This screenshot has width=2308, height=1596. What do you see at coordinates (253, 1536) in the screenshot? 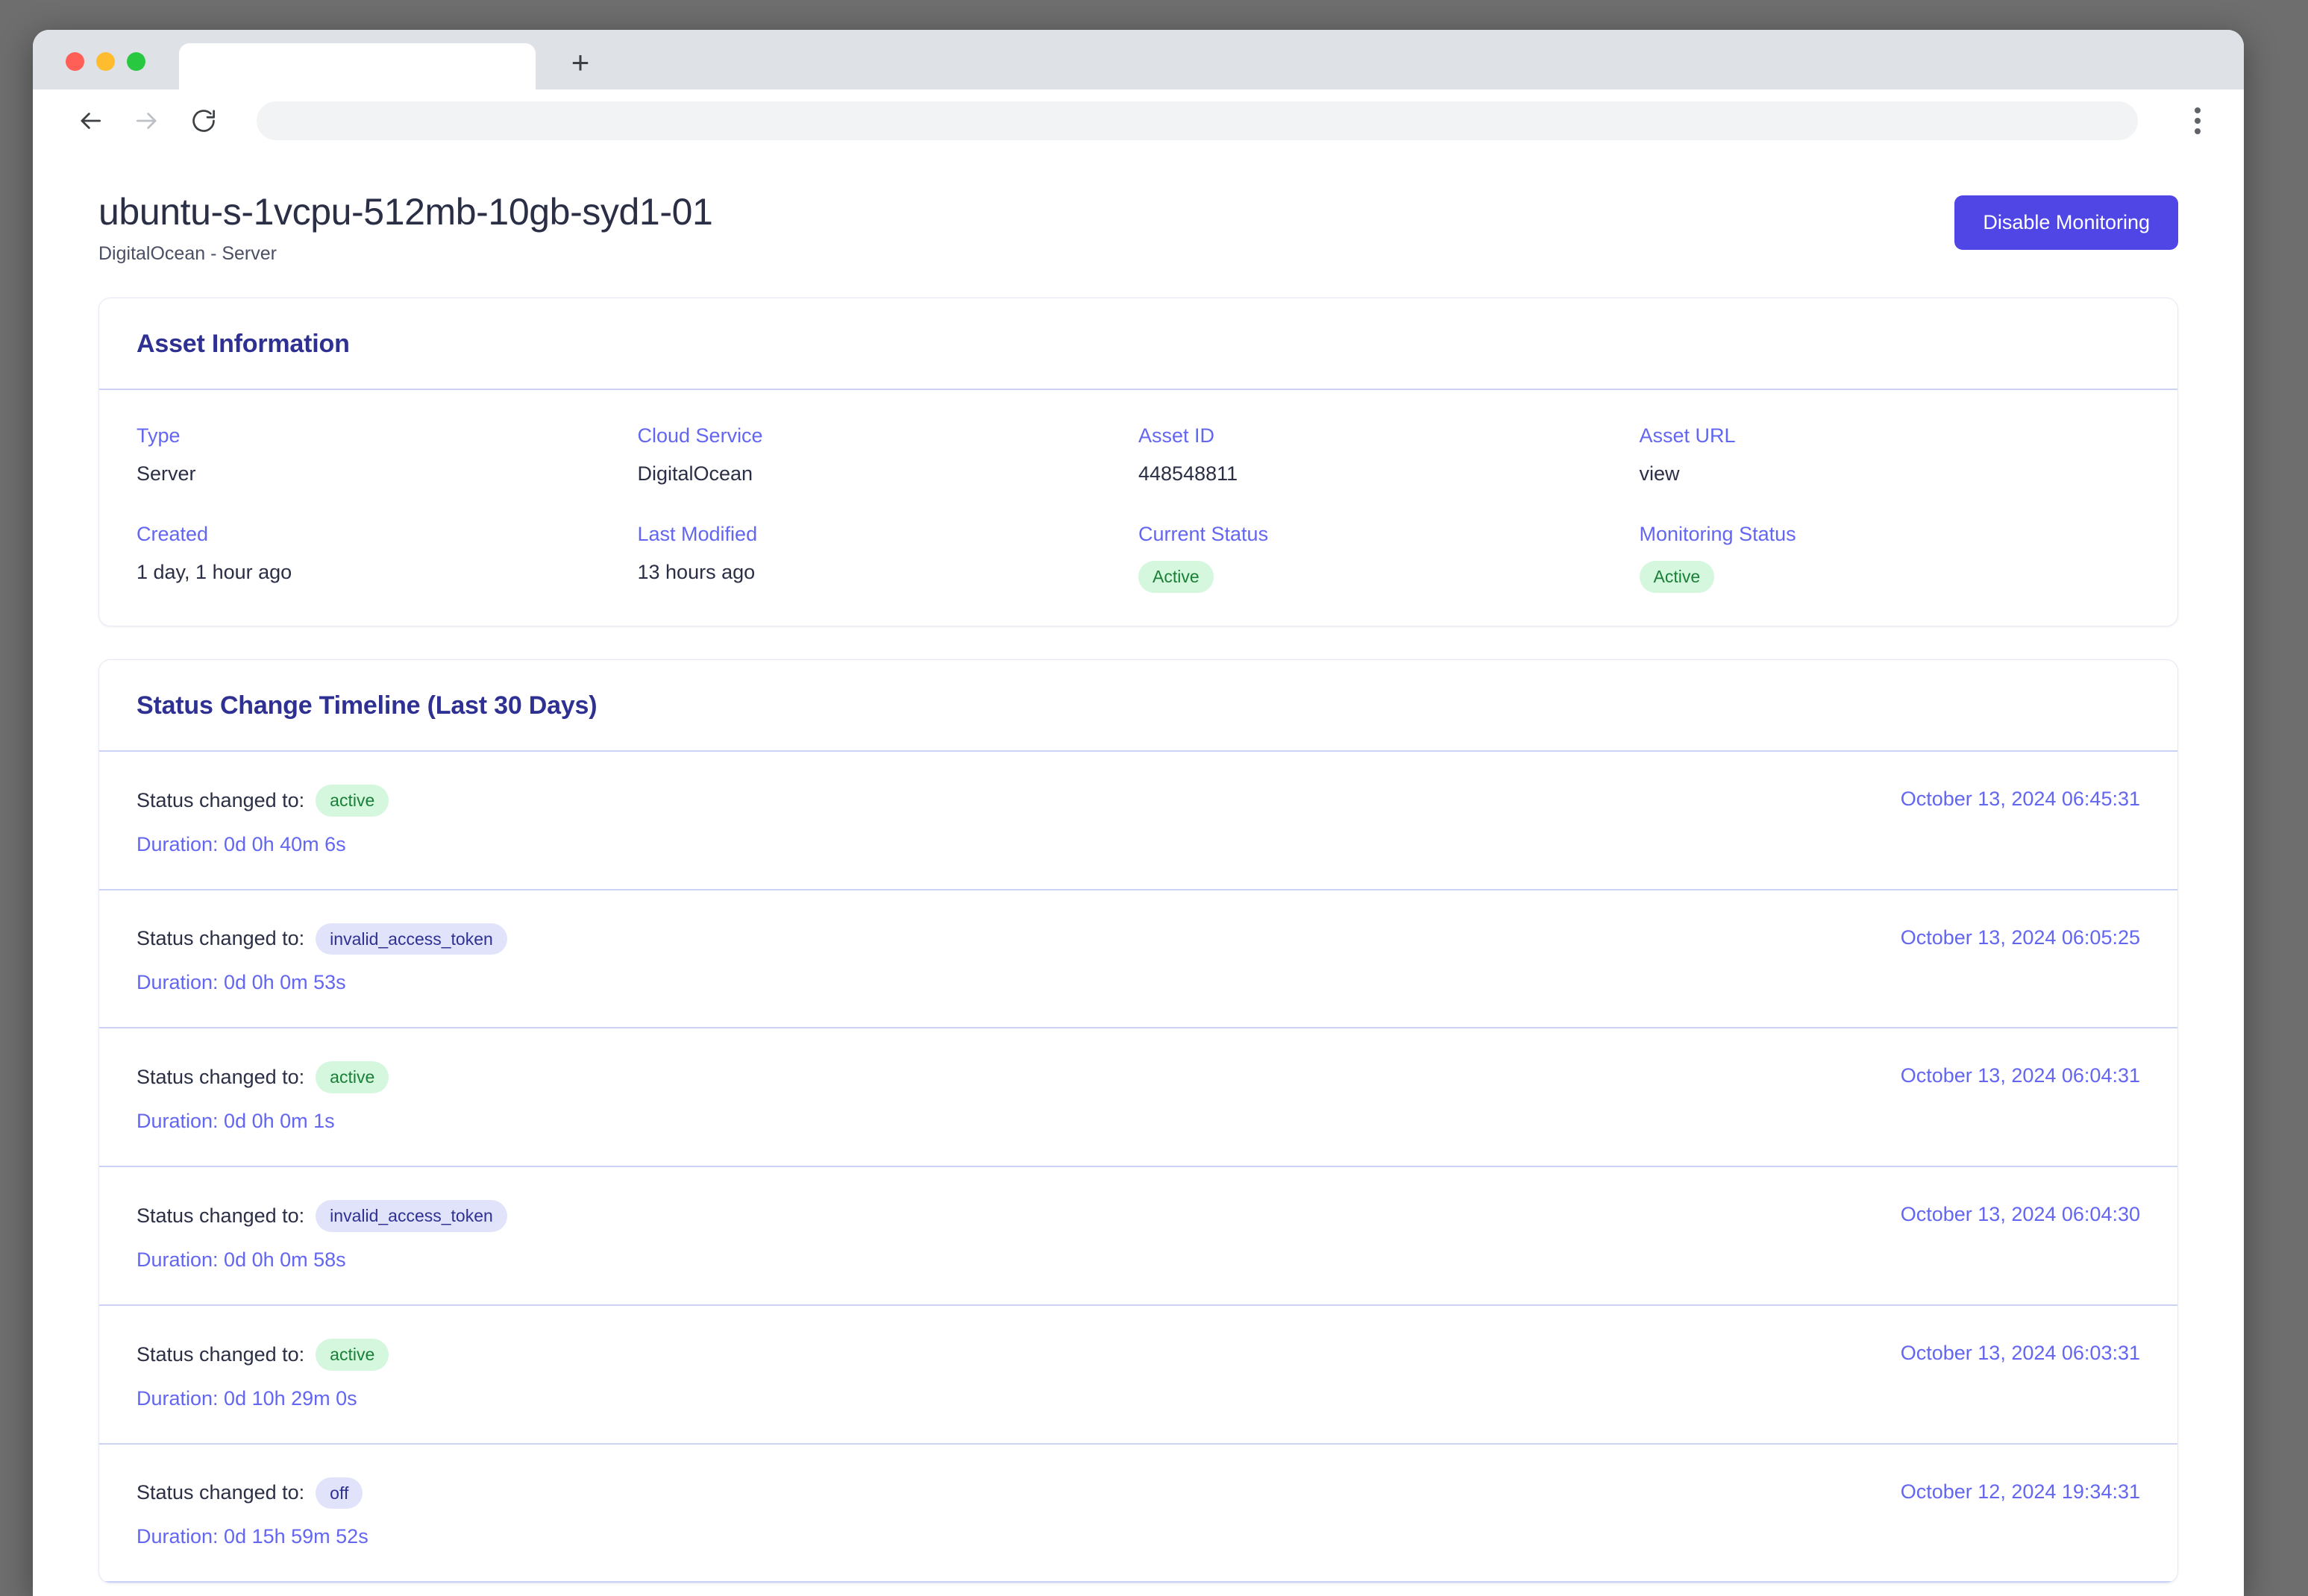
I see `timeline-duration: Duration: 0d 15h 59m 52s` at bounding box center [253, 1536].